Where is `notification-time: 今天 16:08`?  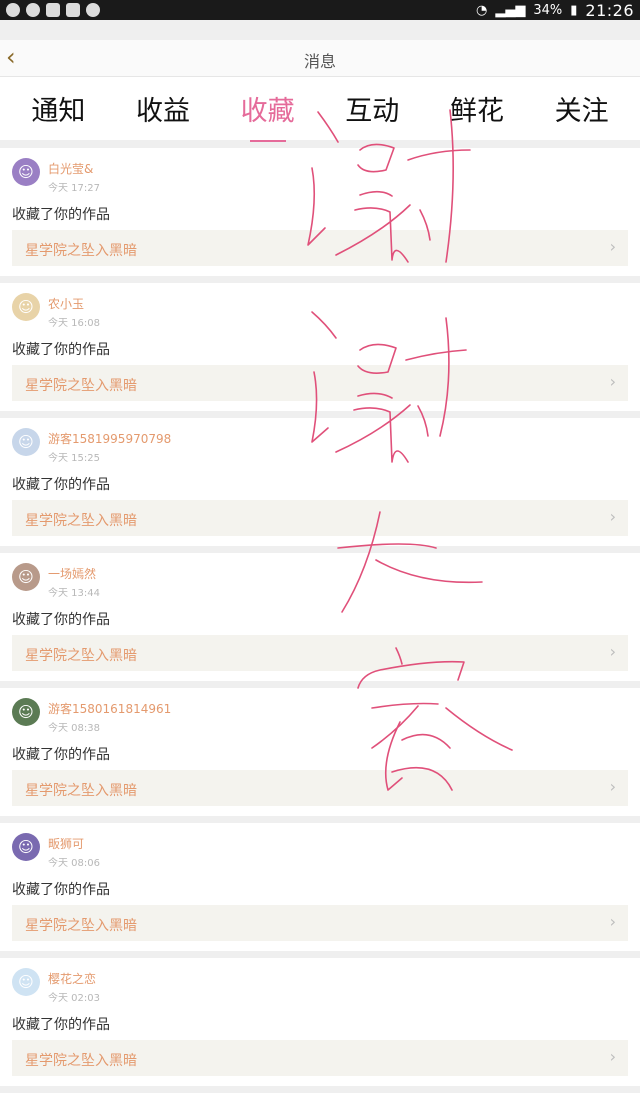
notification-time: 今天 16:08 is located at coordinates (74, 323).